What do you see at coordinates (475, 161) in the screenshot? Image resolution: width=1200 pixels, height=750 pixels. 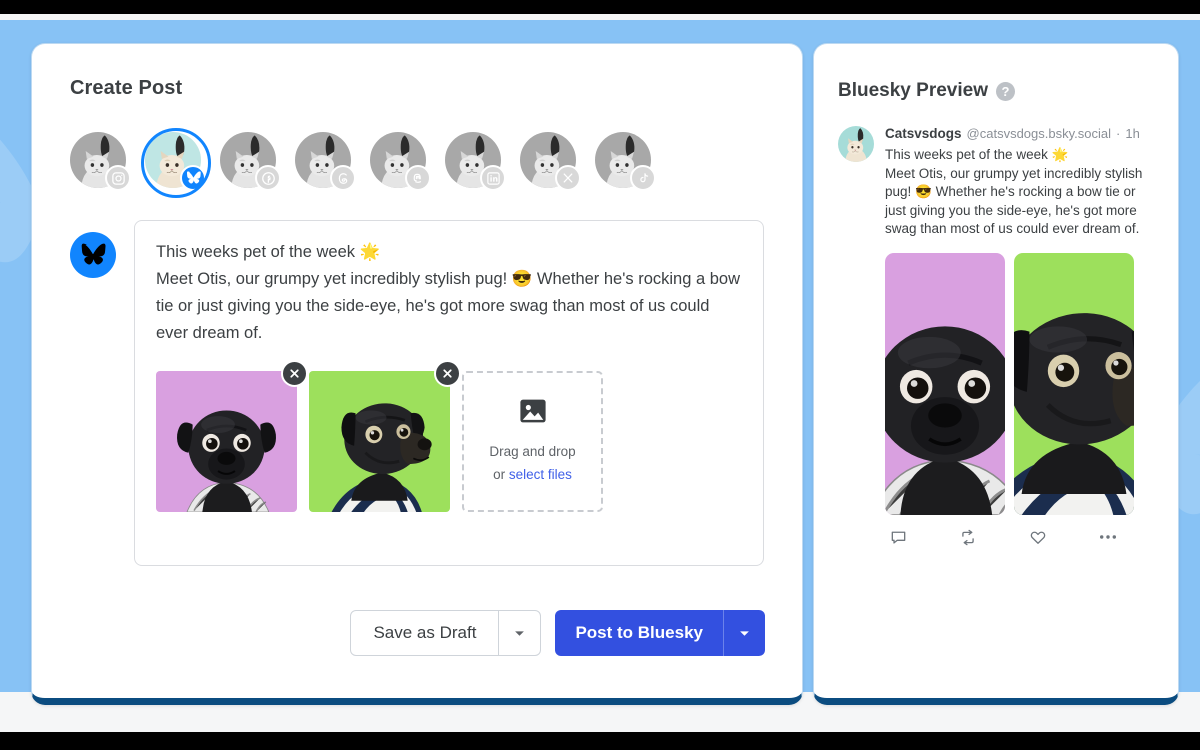 I see `account-chip-linkedin` at bounding box center [475, 161].